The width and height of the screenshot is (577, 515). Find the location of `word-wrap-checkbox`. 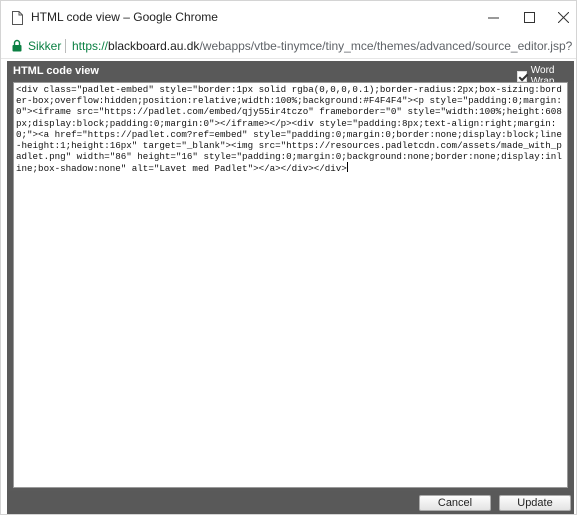

word-wrap-checkbox is located at coordinates (522, 76).